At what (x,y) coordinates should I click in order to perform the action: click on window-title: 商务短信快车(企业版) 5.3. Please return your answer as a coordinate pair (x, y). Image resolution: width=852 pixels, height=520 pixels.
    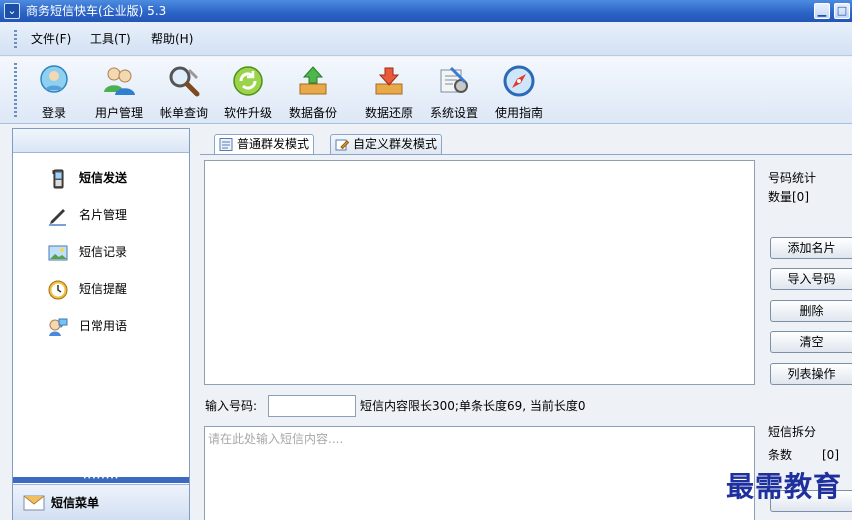
    Looking at the image, I should click on (96, 11).